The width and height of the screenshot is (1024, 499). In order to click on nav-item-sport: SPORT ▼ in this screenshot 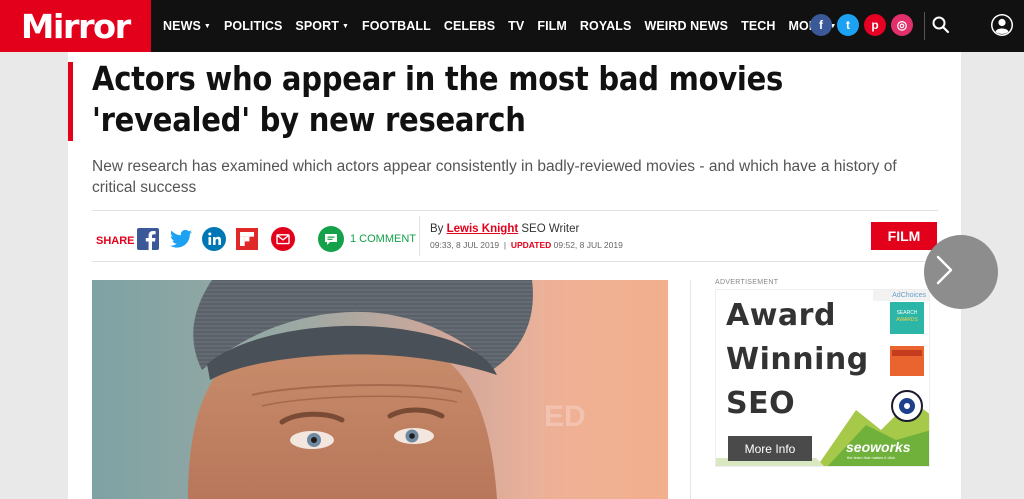, I will do `click(322, 26)`.